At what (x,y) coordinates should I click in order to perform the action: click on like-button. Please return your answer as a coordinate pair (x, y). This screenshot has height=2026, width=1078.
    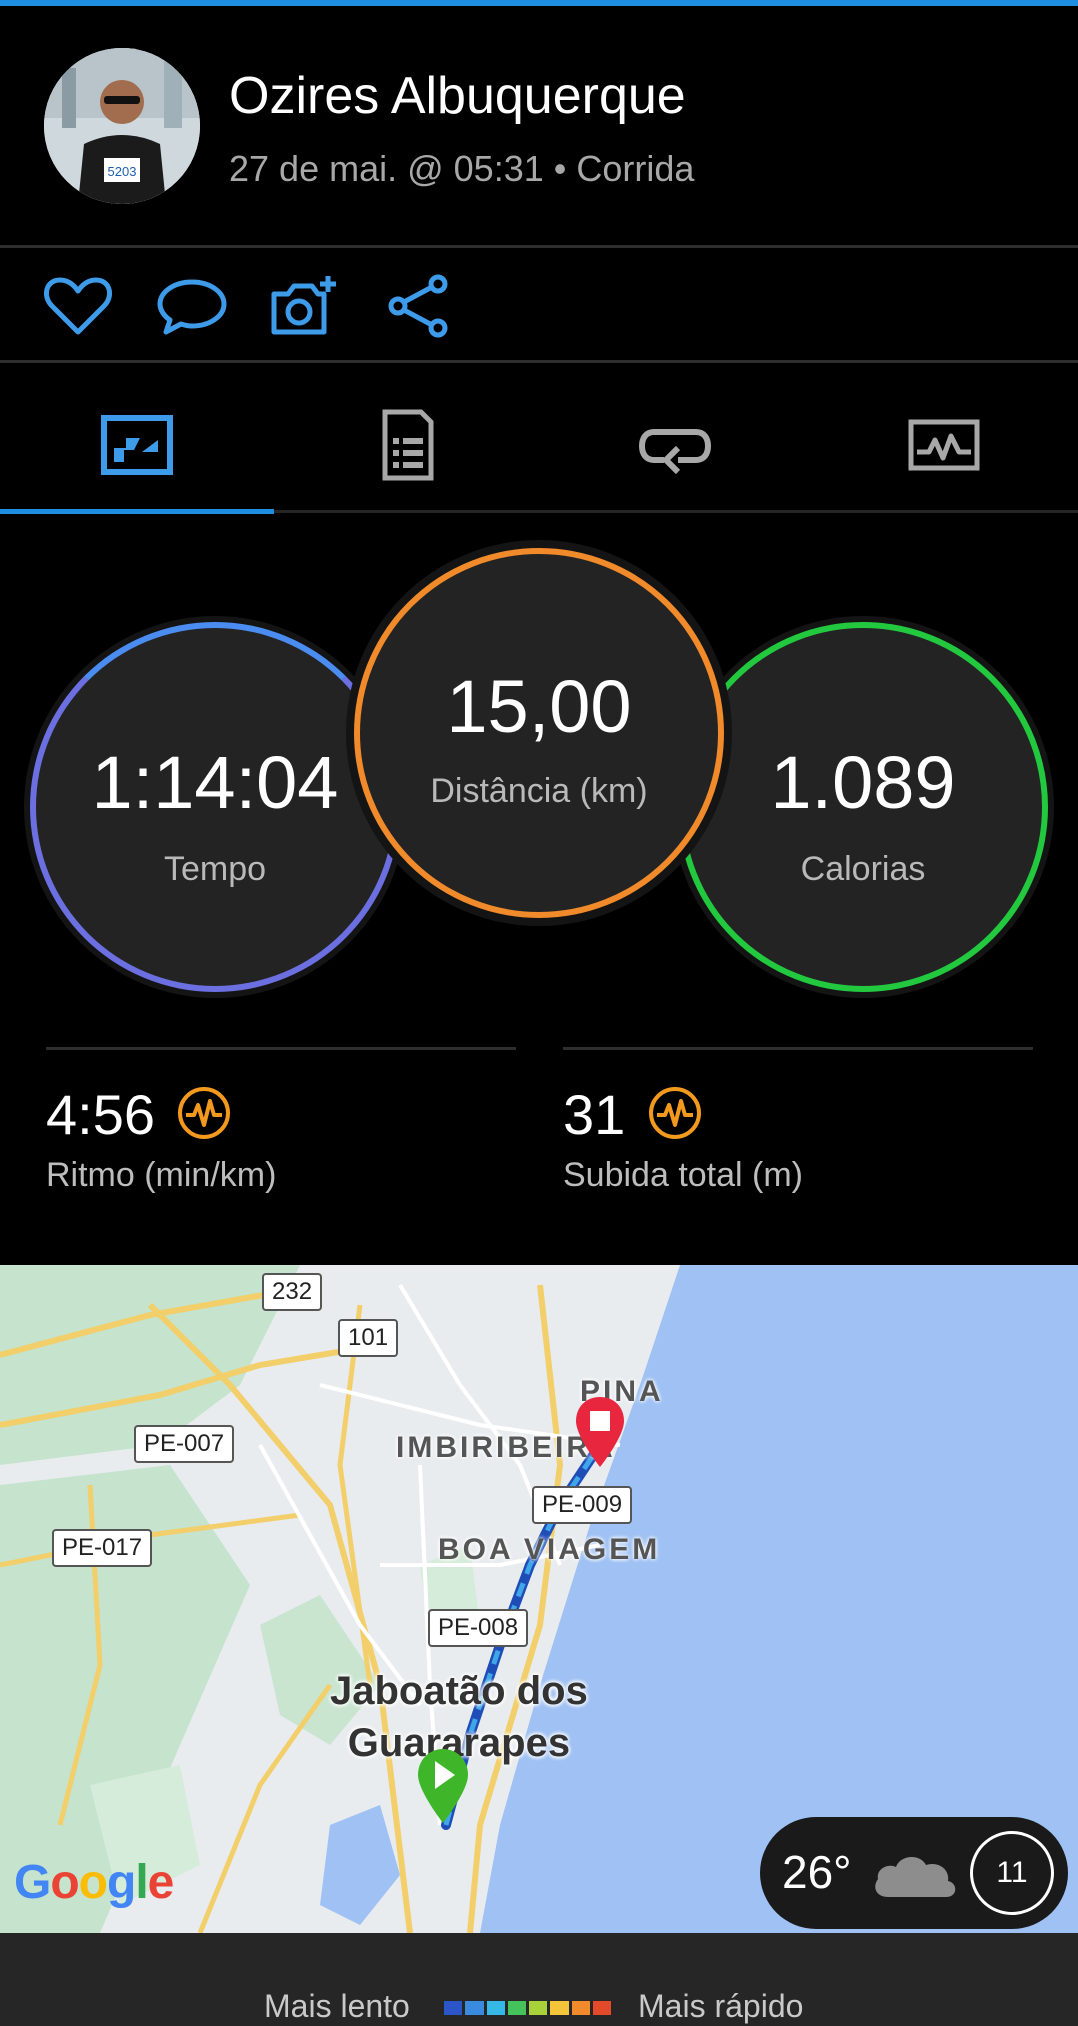
    Looking at the image, I should click on (78, 306).